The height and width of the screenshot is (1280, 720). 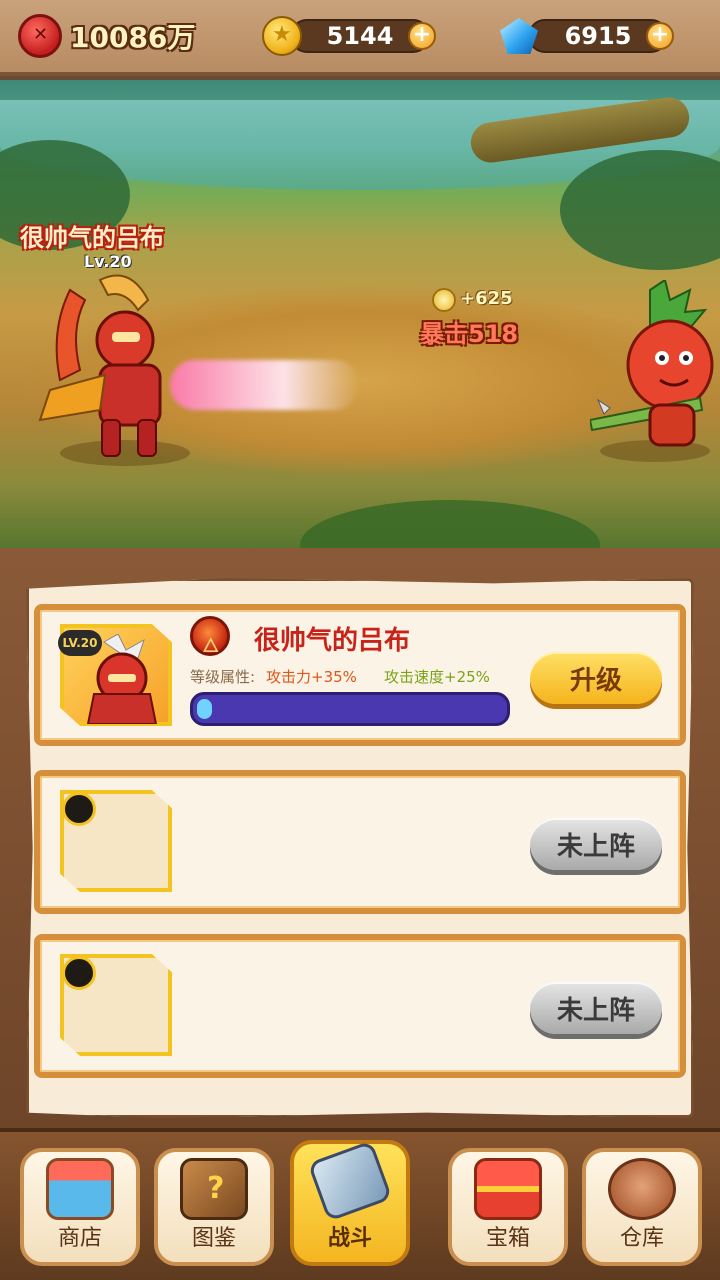 I want to click on add-gold-button: +, so click(x=422, y=36).